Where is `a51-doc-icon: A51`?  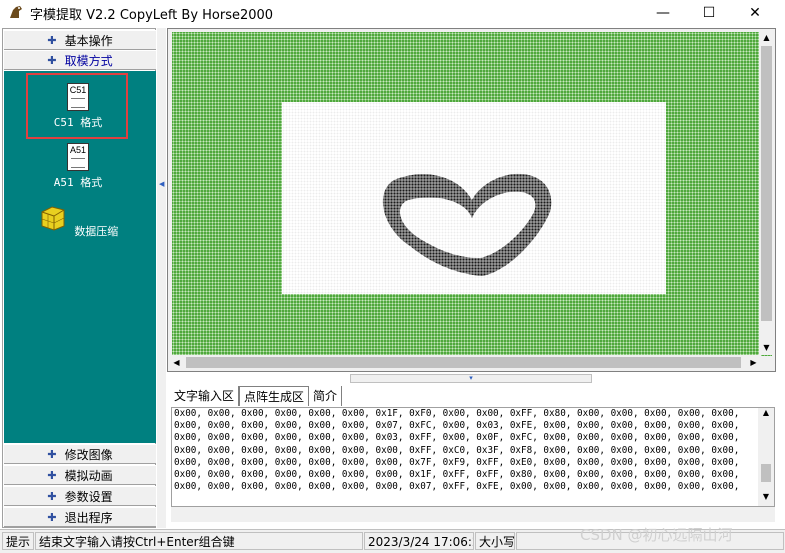
a51-doc-icon: A51 is located at coordinates (78, 157).